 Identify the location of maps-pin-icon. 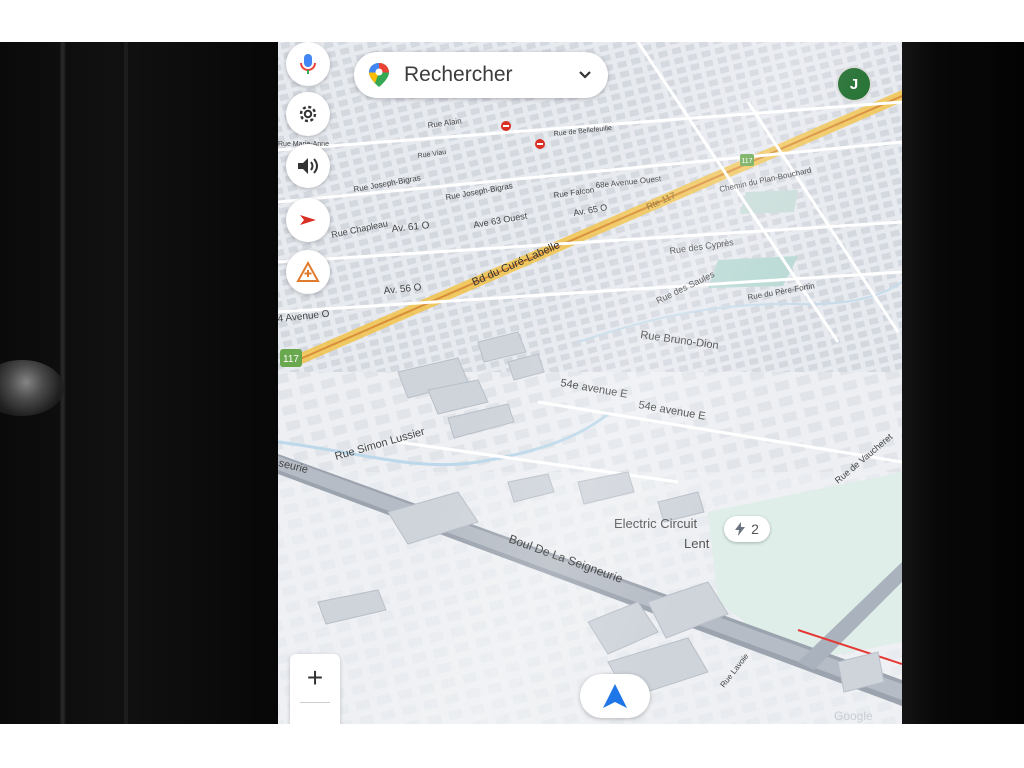
(379, 75).